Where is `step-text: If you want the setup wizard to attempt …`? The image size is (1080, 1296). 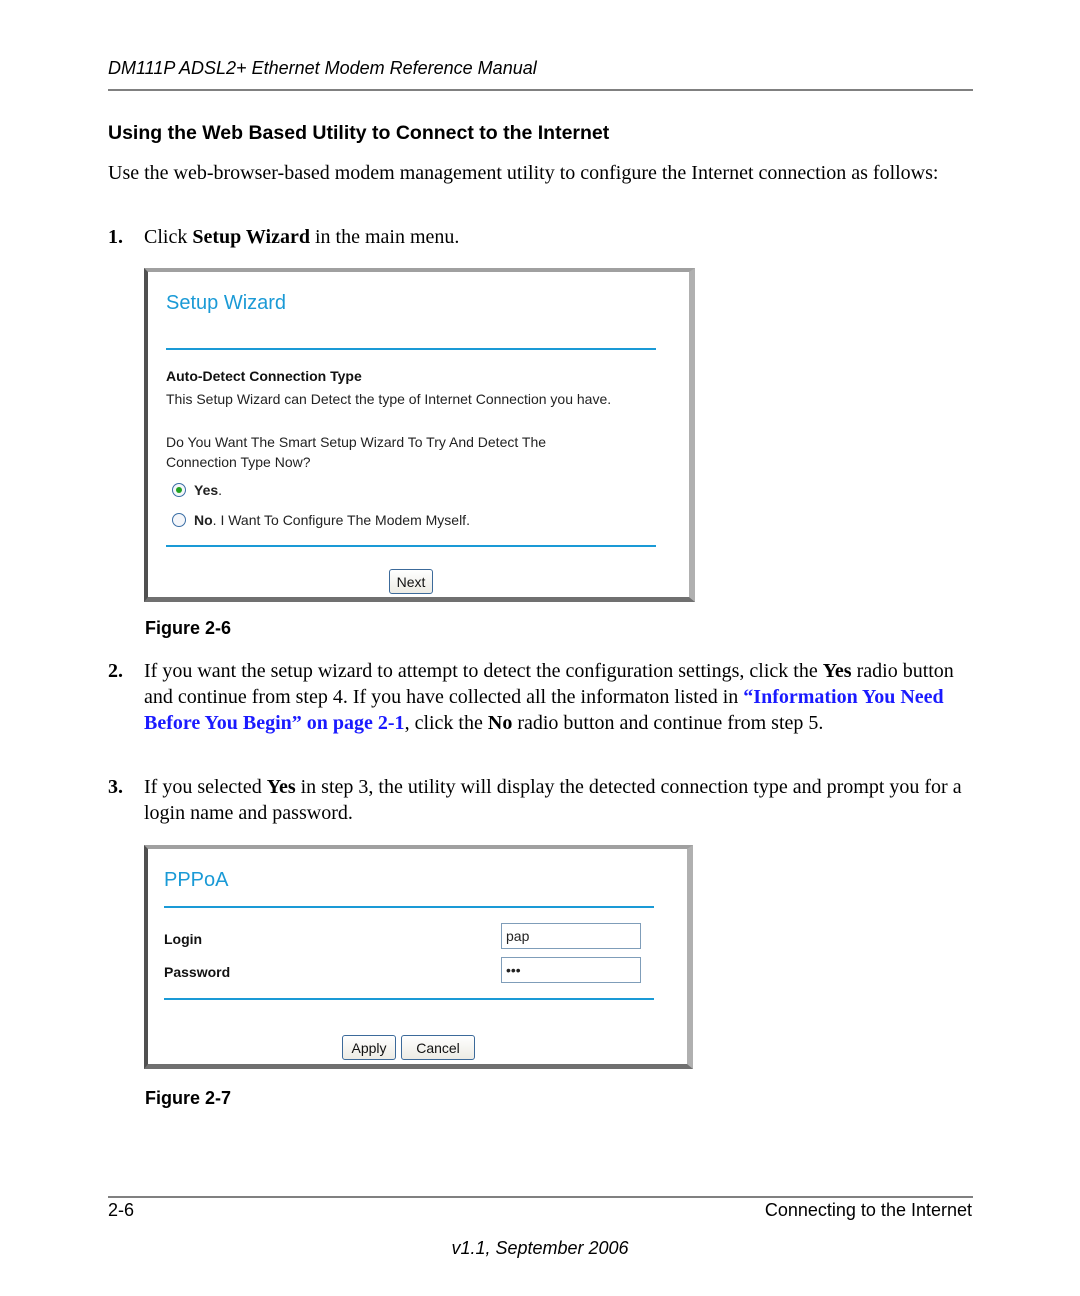 step-text: If you want the setup wizard to attempt … is located at coordinates (558, 697).